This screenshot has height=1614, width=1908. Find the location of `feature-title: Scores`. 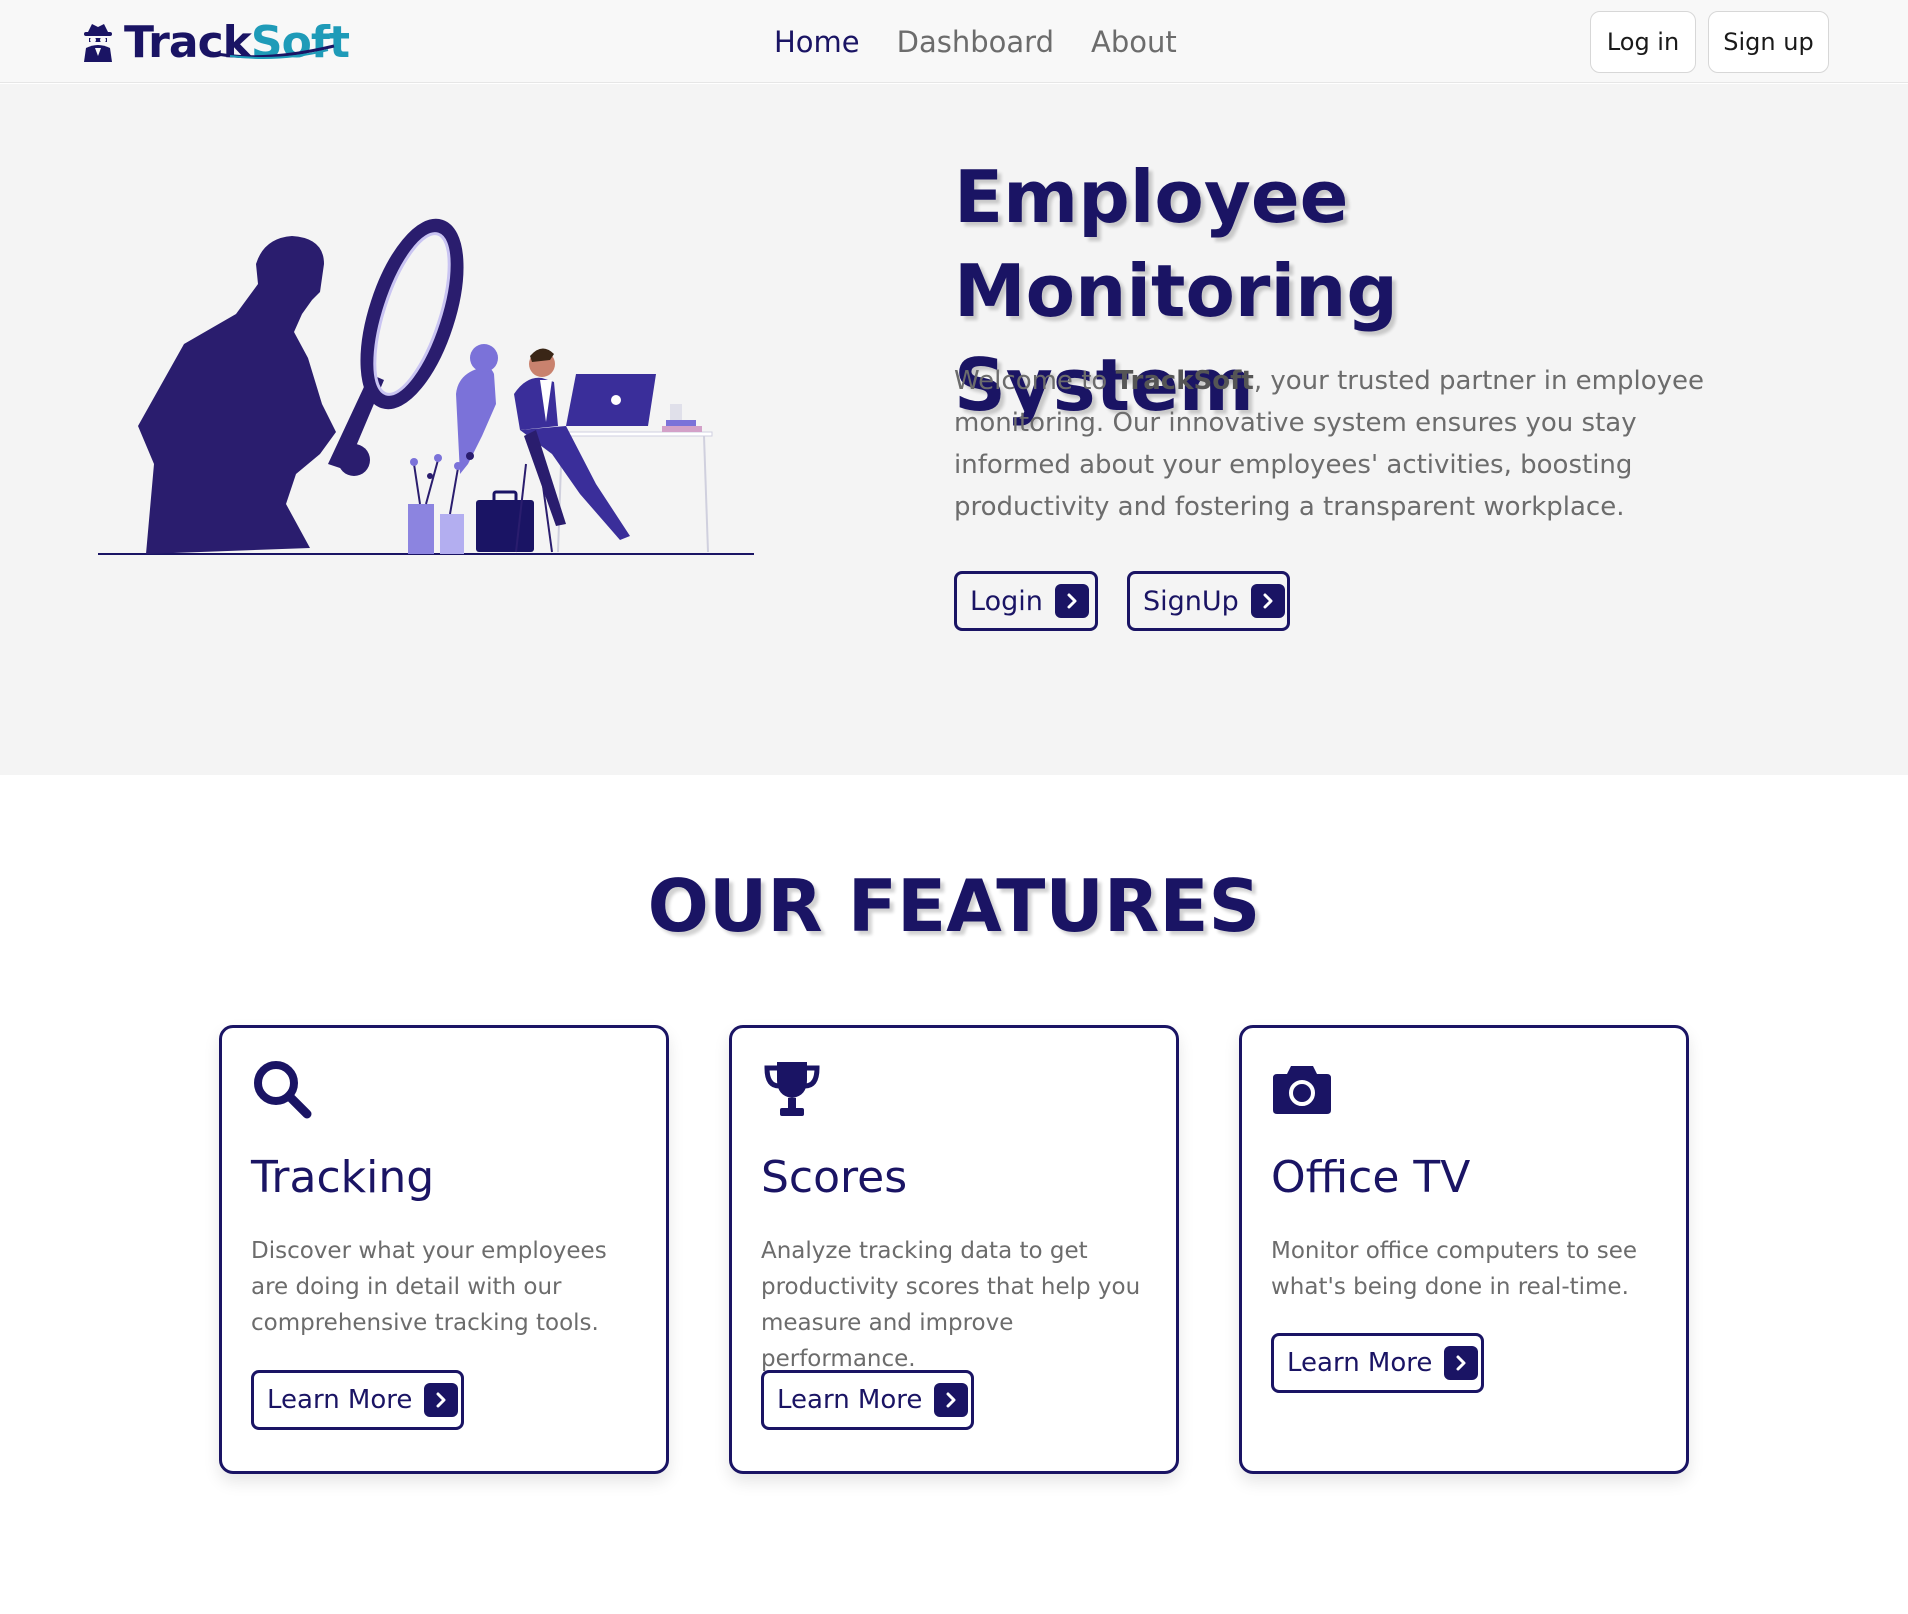

feature-title: Scores is located at coordinates (834, 1177).